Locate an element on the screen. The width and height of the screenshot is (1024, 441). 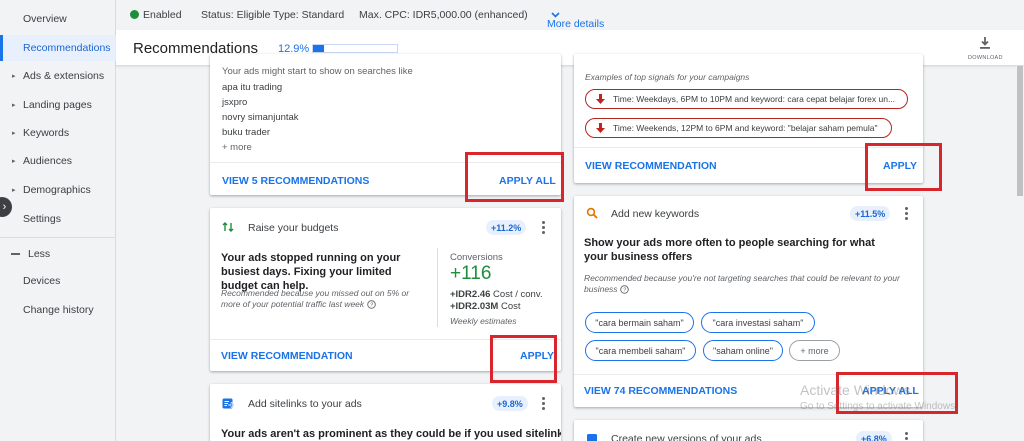
sidebar-item-ads-extensions: ▸ Ads & extensions is located at coordinates (58, 76).